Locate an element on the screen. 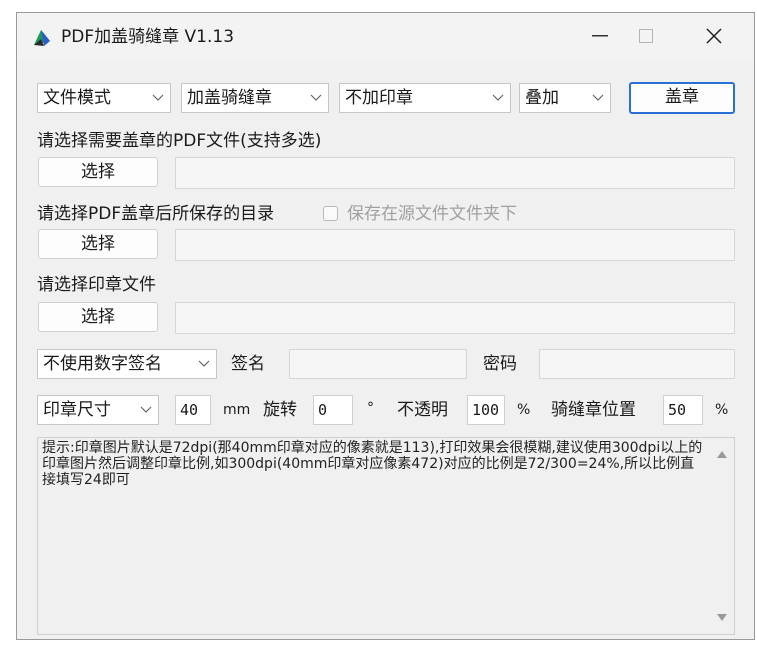 This screenshot has width=757, height=649. pdf-file-label: 请选择需要盖章的PDF文件(支持多选) is located at coordinates (179, 141).